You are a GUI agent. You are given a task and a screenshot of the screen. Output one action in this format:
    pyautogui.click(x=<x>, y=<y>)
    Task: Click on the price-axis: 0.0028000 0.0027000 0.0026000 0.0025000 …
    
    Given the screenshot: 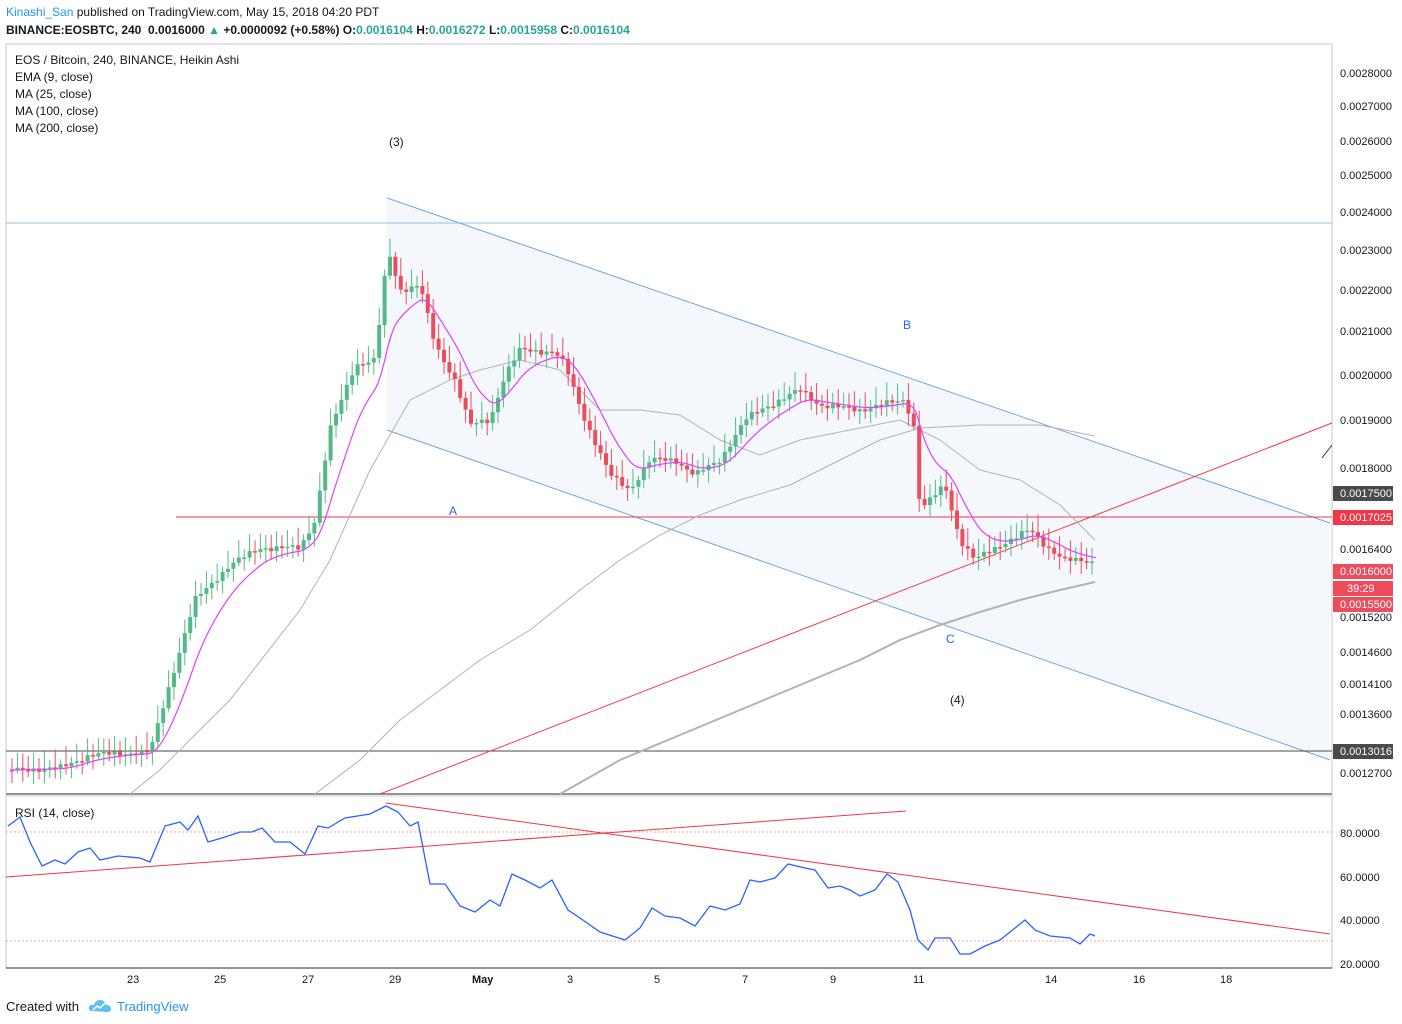 What is the action you would take?
    pyautogui.click(x=1366, y=424)
    